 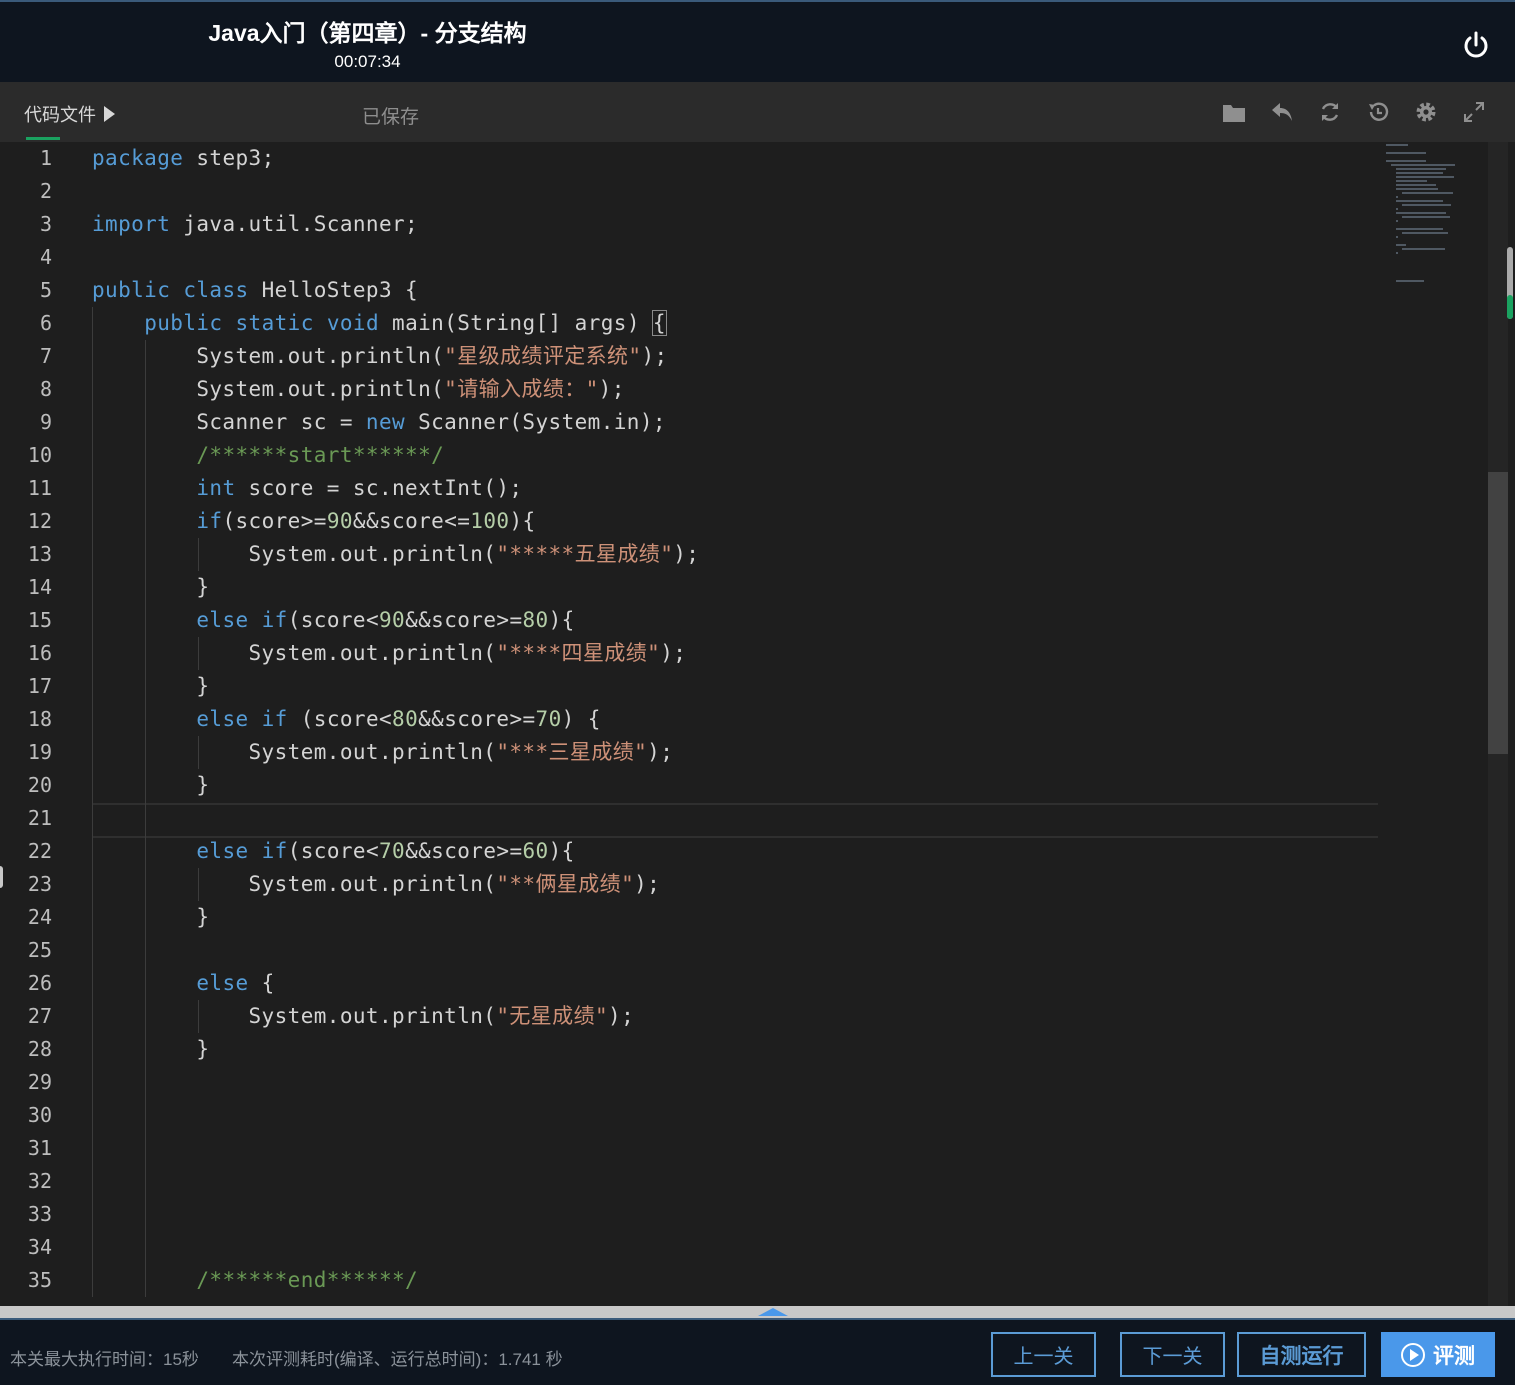 What do you see at coordinates (1043, 1354) in the screenshot?
I see `prev-level-button: 上一关` at bounding box center [1043, 1354].